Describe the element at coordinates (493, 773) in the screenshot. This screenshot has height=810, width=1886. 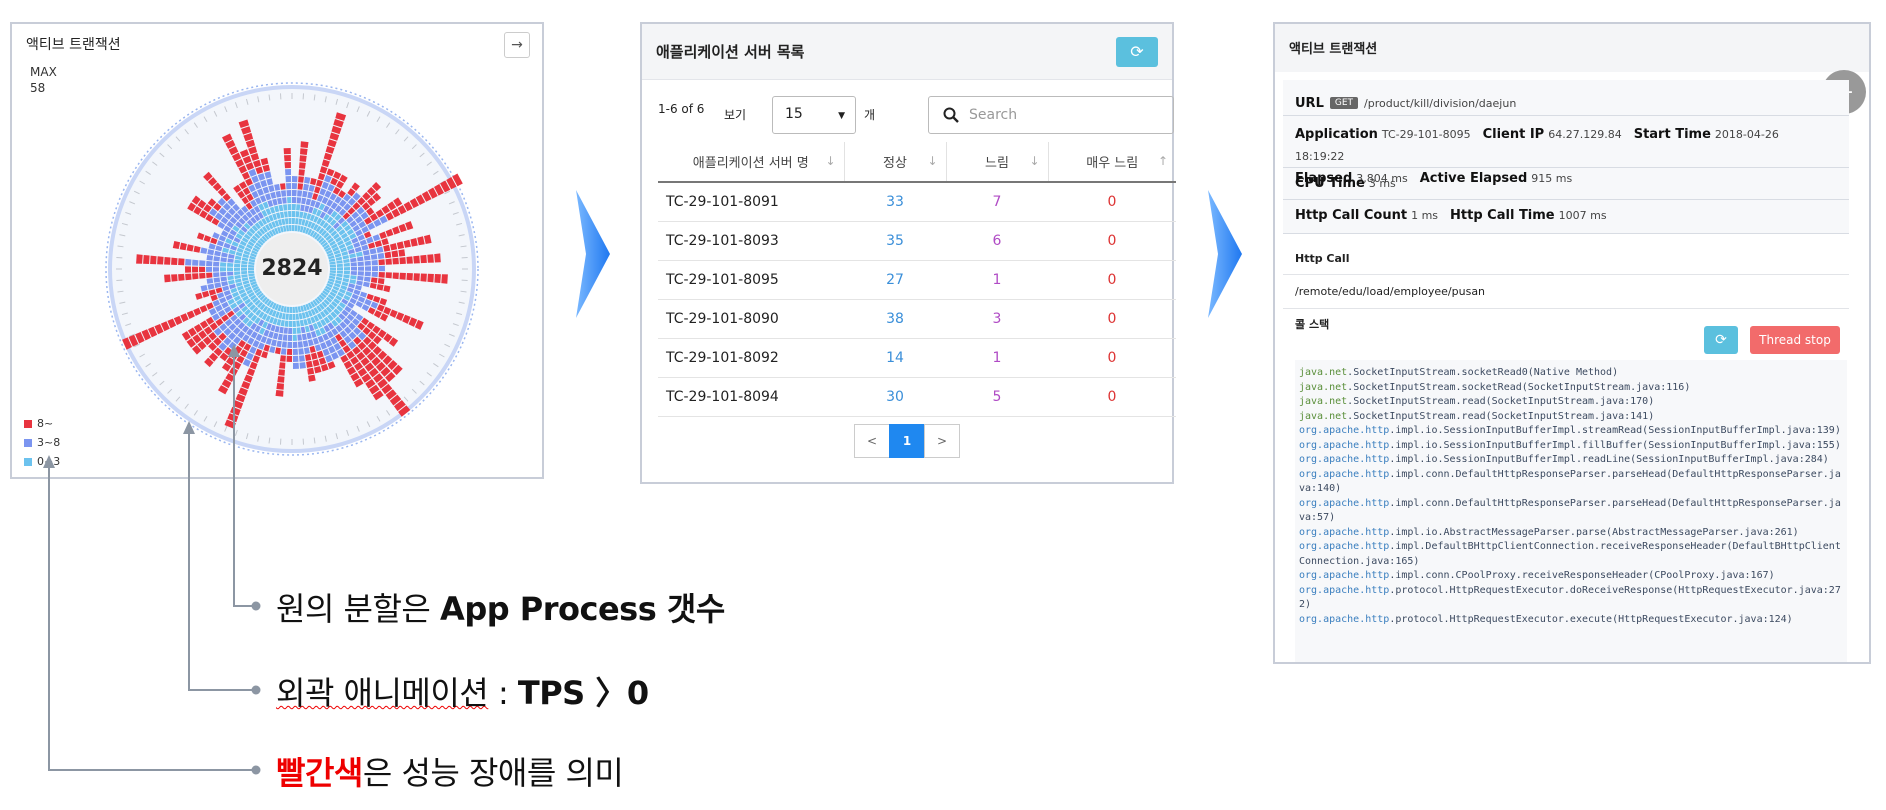
I see `annotation-text: 은 성능 장애를 의미` at that location.